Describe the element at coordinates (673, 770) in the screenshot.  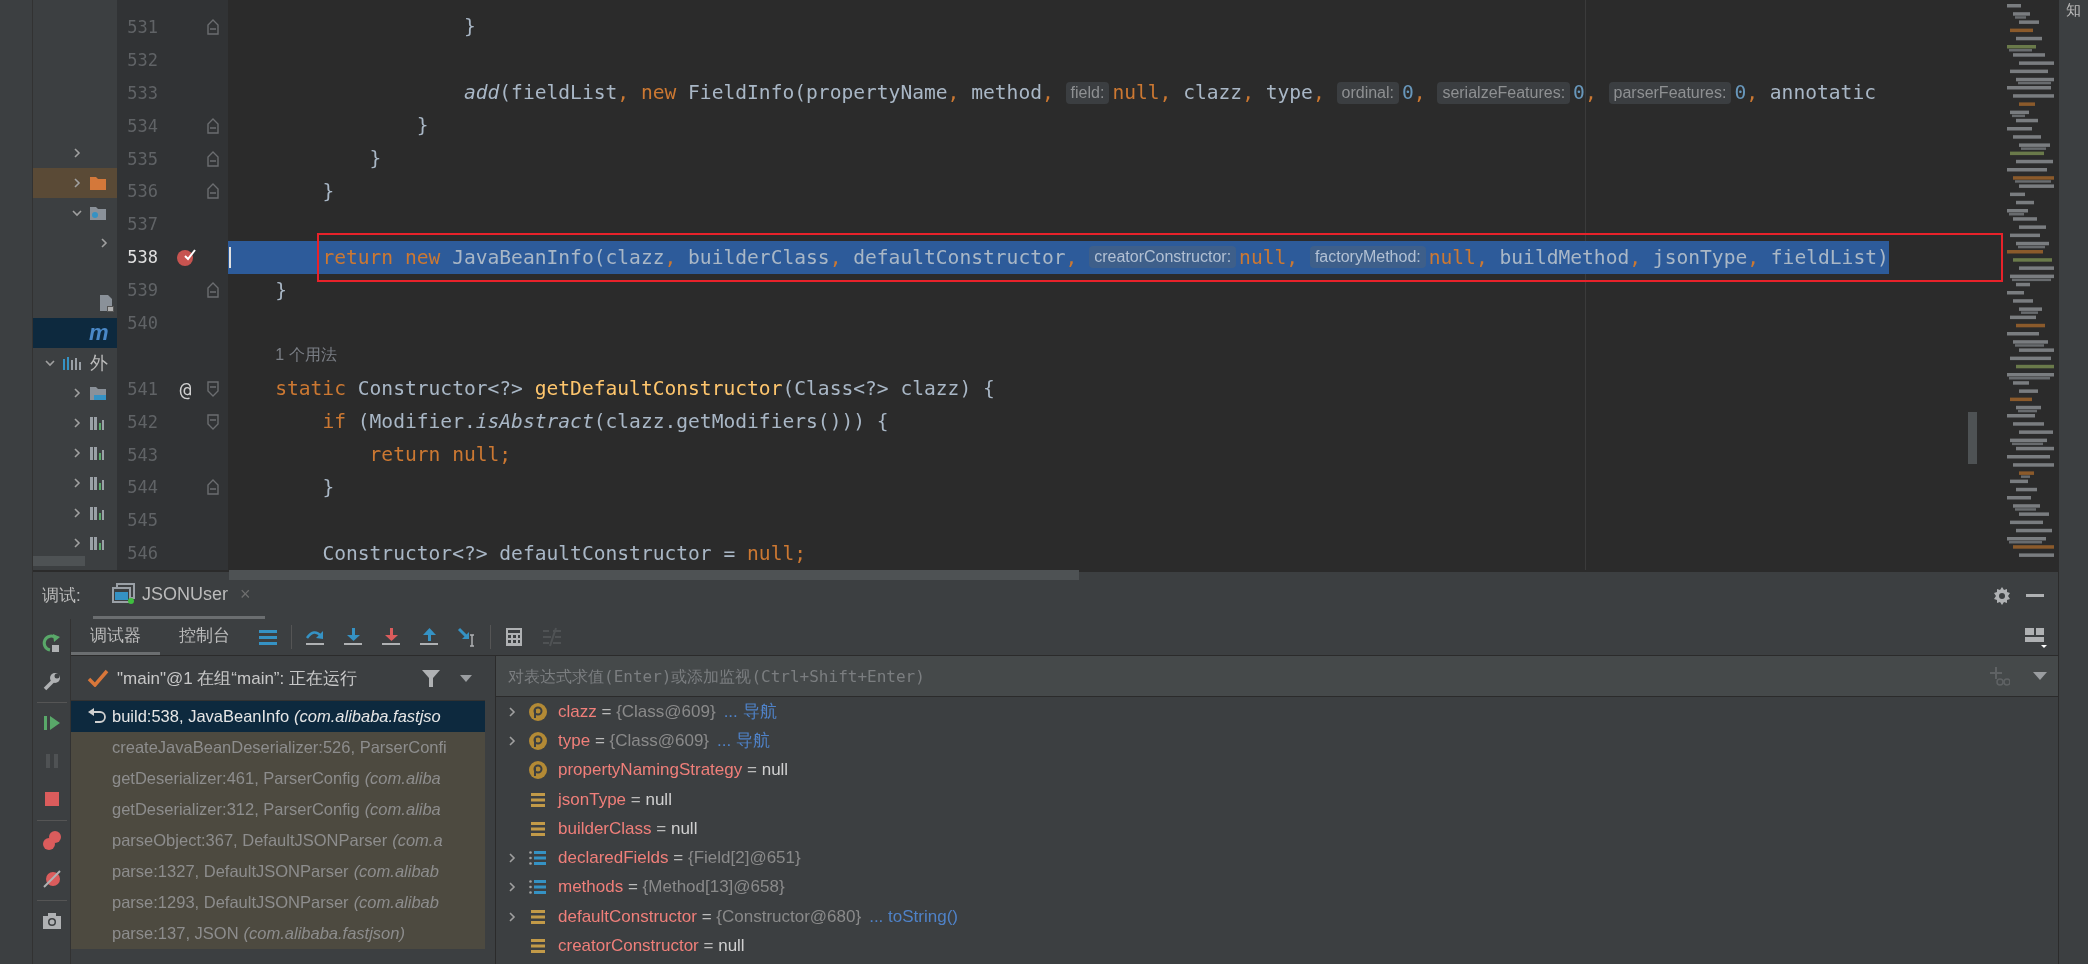
I see `variable-entry: propertyNamingStrategy = null` at that location.